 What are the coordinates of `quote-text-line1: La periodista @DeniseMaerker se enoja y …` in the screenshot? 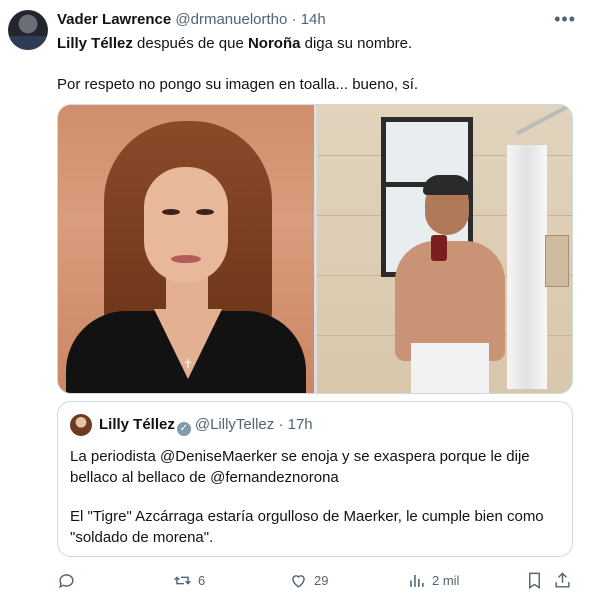 It's located at (300, 456).